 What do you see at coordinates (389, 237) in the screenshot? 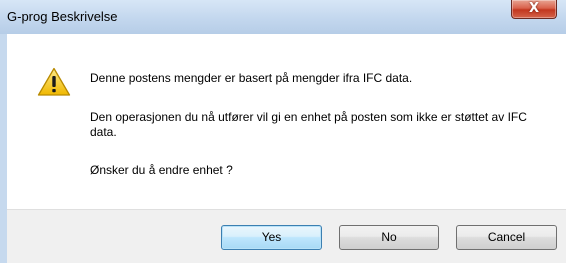
I see `no-button: No` at bounding box center [389, 237].